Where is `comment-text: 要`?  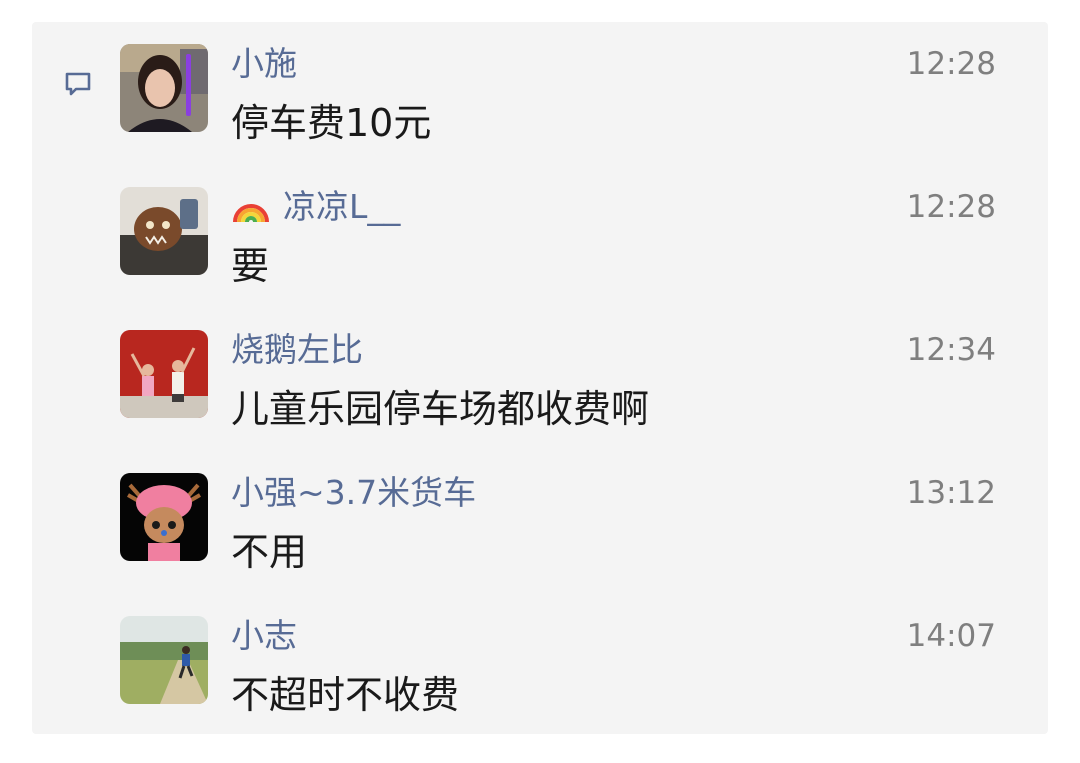 comment-text: 要 is located at coordinates (250, 266).